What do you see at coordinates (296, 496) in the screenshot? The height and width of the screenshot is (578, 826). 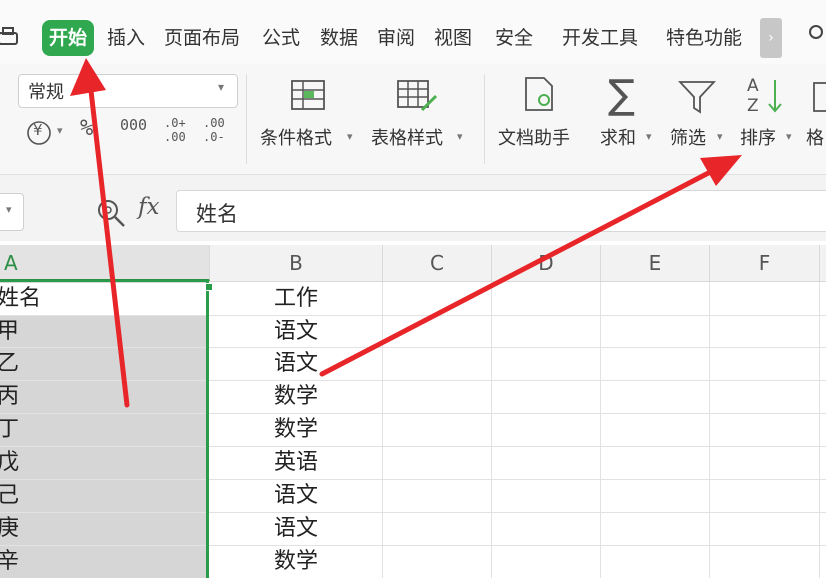 I see `cell-b7: 语文` at bounding box center [296, 496].